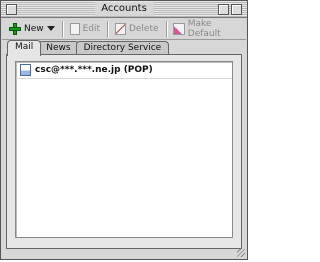  I want to click on new-button-label: New, so click(34, 28).